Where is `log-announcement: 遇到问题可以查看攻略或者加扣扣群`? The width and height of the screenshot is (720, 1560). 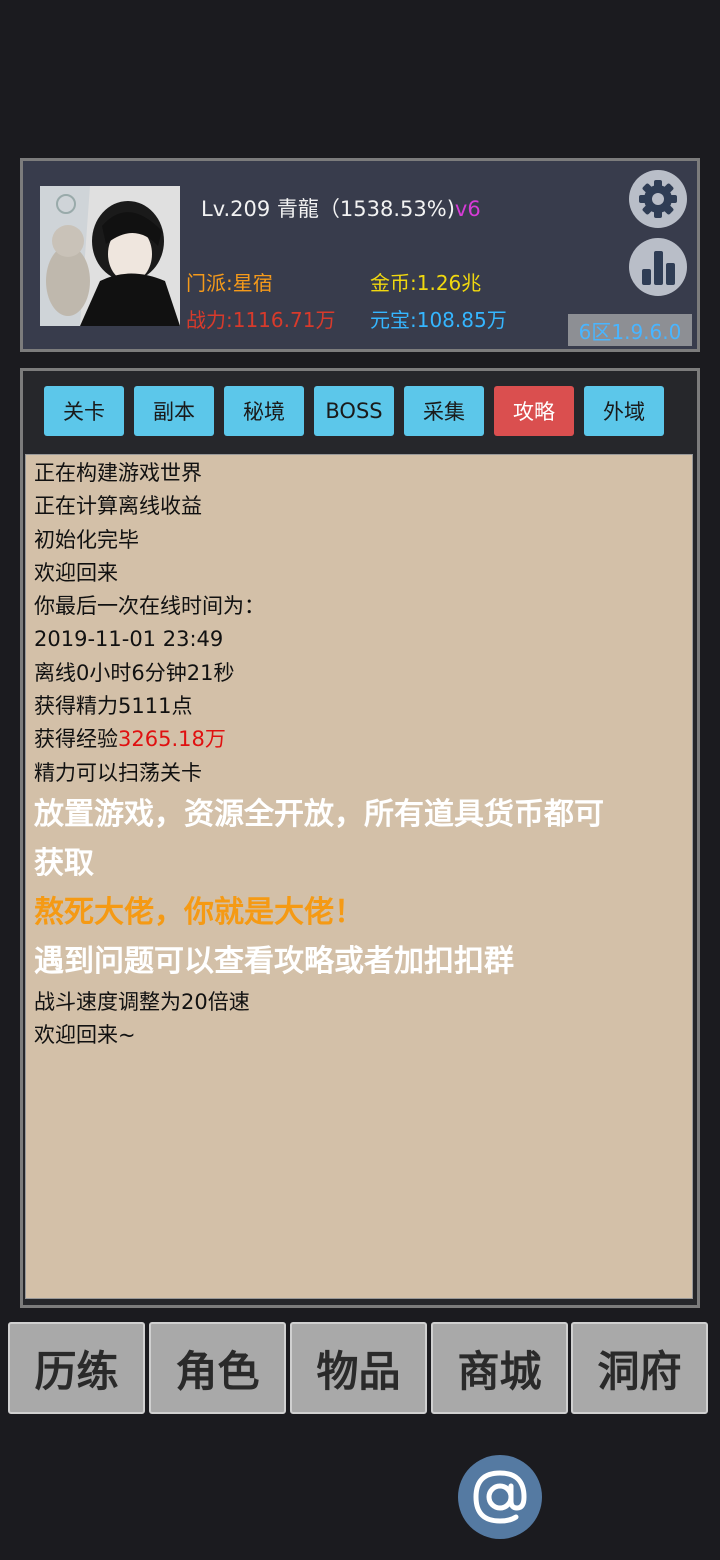 log-announcement: 遇到问题可以查看攻略或者加扣扣群 is located at coordinates (274, 961).